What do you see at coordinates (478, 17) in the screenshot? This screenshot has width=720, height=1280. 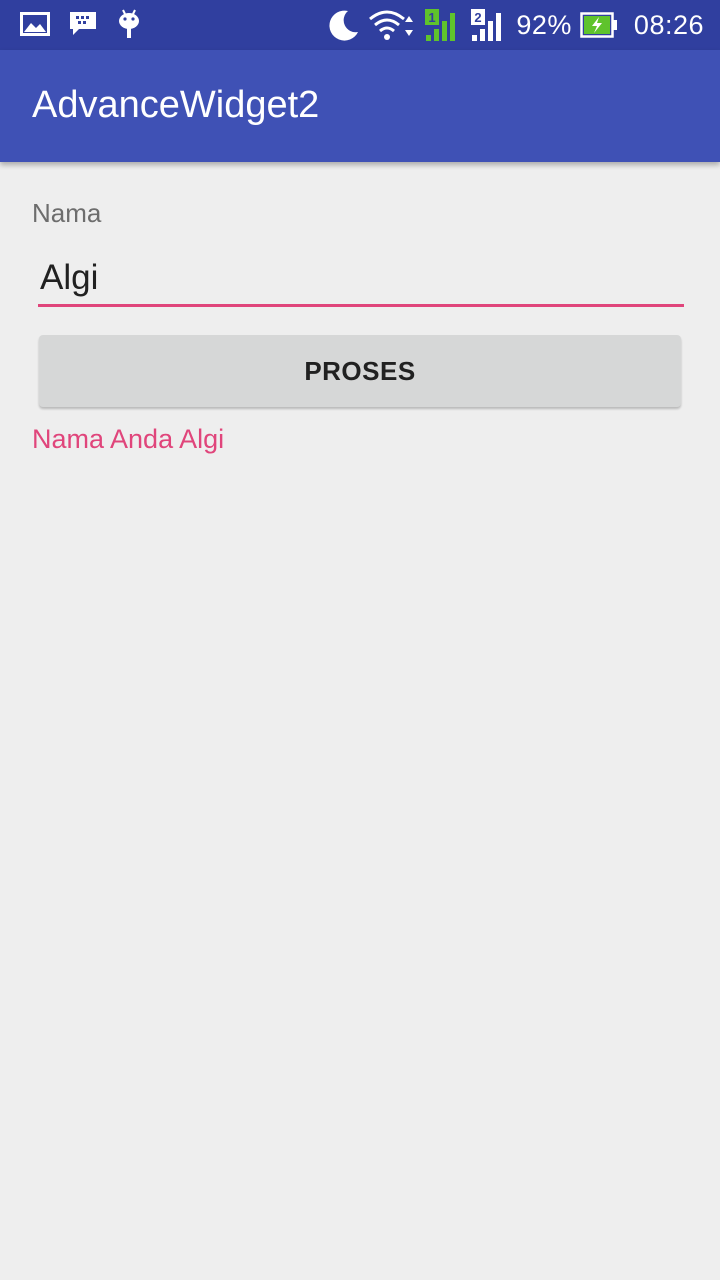 I see `sim2-label: 2` at bounding box center [478, 17].